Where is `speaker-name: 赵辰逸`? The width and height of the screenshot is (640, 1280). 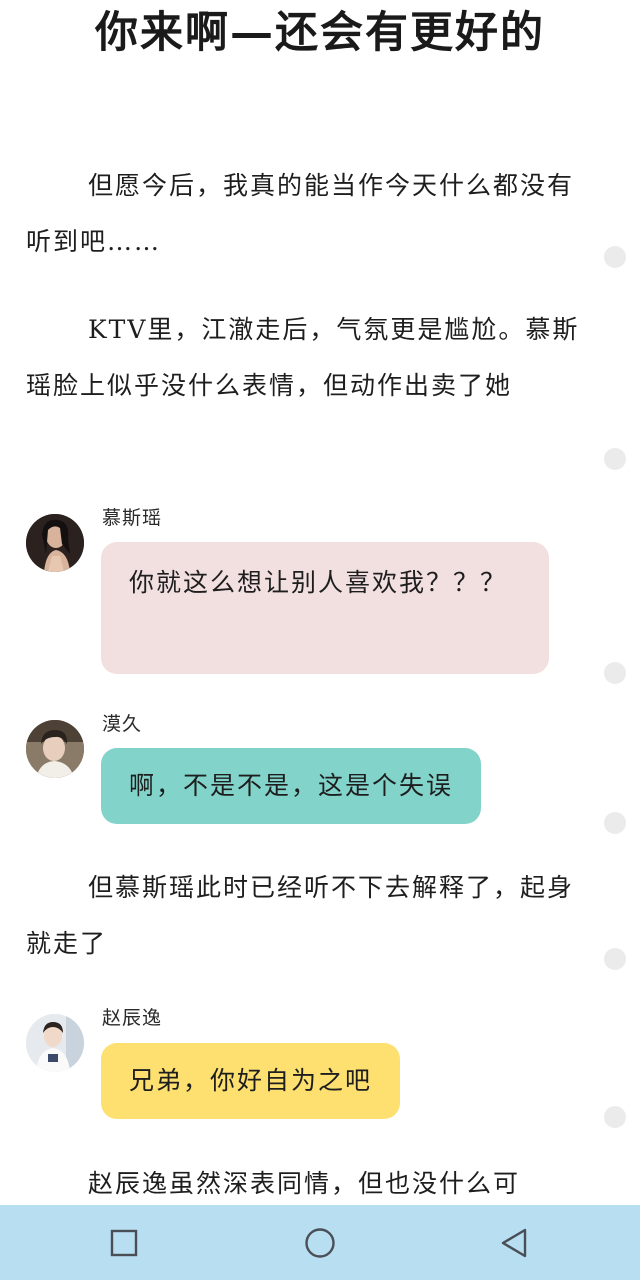 speaker-name: 赵辰逸 is located at coordinates (132, 1018).